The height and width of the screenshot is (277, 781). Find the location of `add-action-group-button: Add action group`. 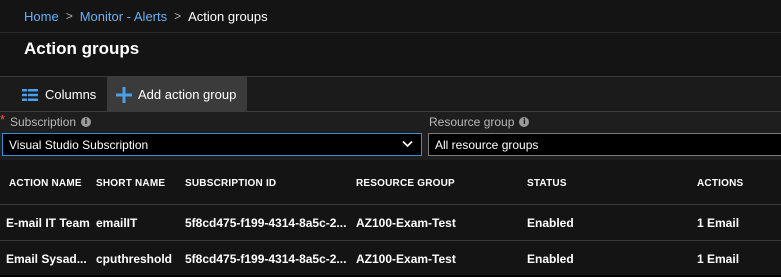

add-action-group-button: Add action group is located at coordinates (177, 94).